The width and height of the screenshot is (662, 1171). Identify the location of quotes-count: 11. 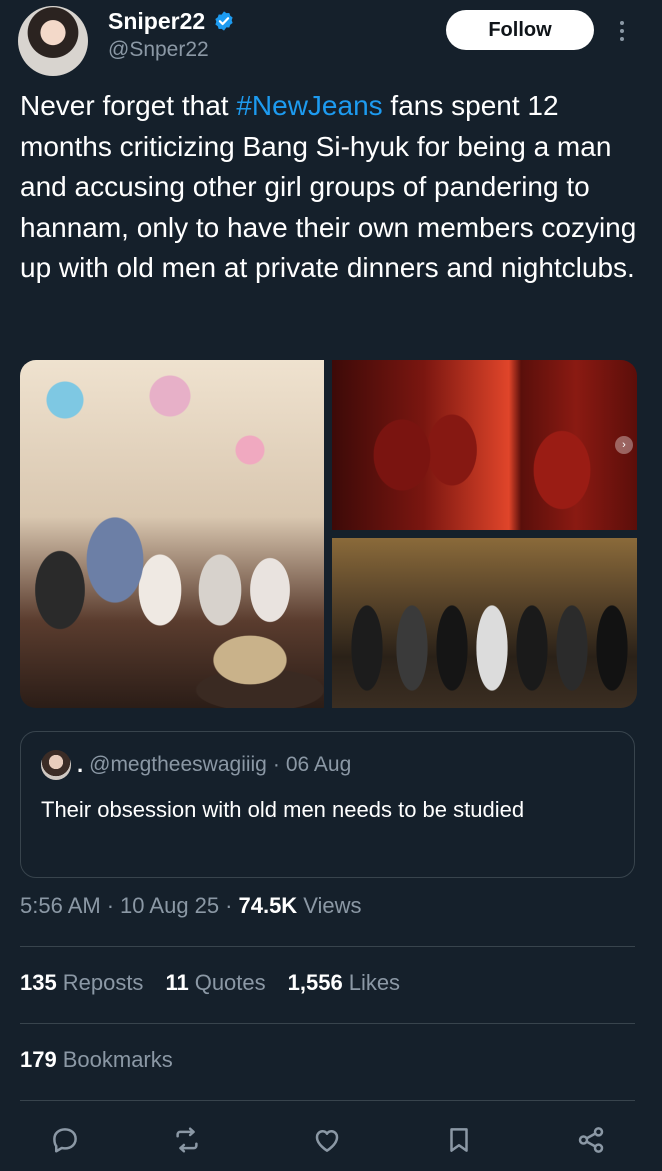
(177, 982).